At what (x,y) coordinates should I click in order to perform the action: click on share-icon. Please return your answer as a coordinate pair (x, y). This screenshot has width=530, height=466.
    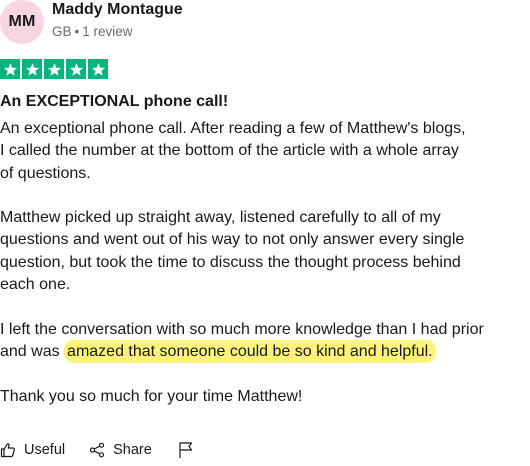
    Looking at the image, I should click on (97, 450).